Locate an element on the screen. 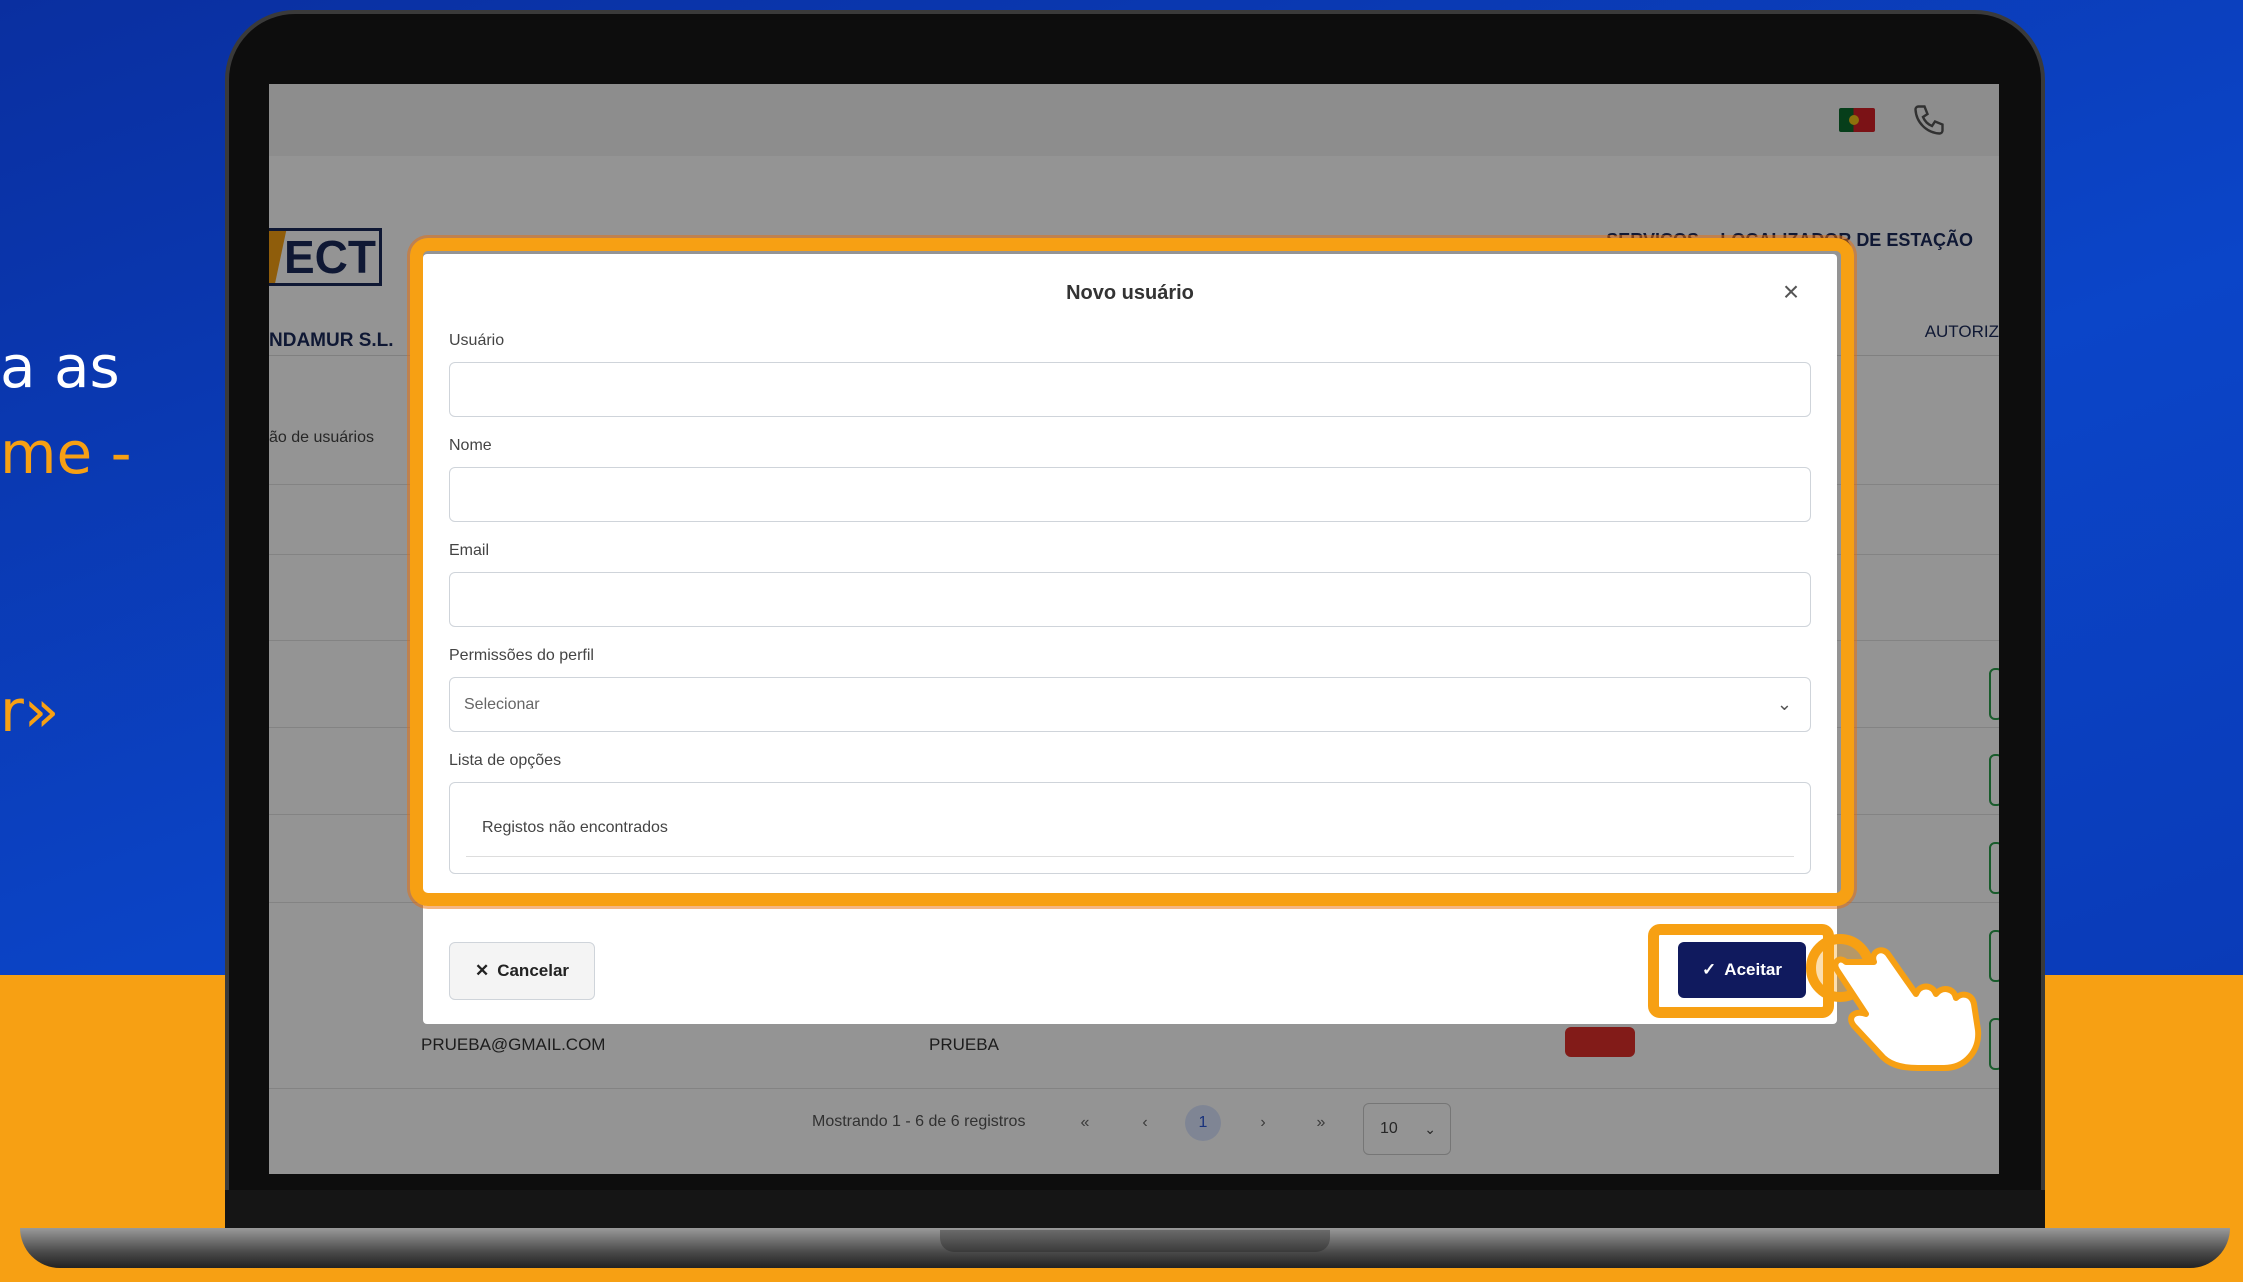 This screenshot has height=1282, width=2243. promo-text-line-3: r» is located at coordinates (30, 711).